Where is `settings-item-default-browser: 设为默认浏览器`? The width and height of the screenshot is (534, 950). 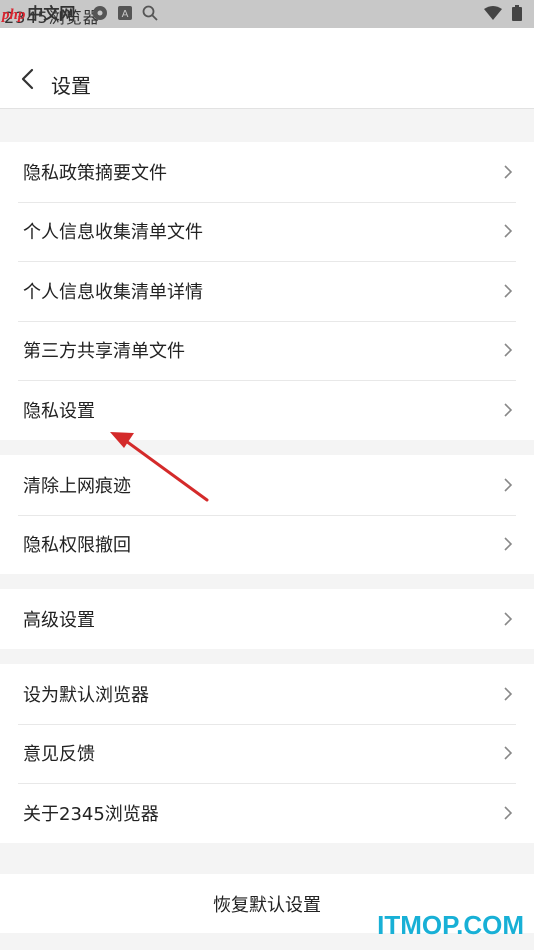 settings-item-default-browser: 设为默认浏览器 is located at coordinates (267, 694).